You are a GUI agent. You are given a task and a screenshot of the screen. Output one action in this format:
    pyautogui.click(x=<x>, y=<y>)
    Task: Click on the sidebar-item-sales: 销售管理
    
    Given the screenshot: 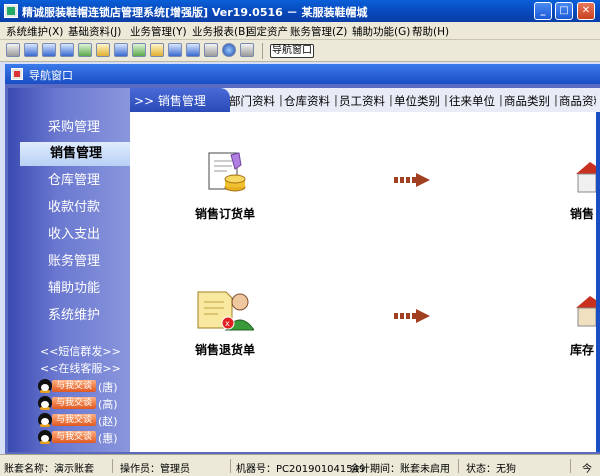 What is the action you would take?
    pyautogui.click(x=75, y=154)
    